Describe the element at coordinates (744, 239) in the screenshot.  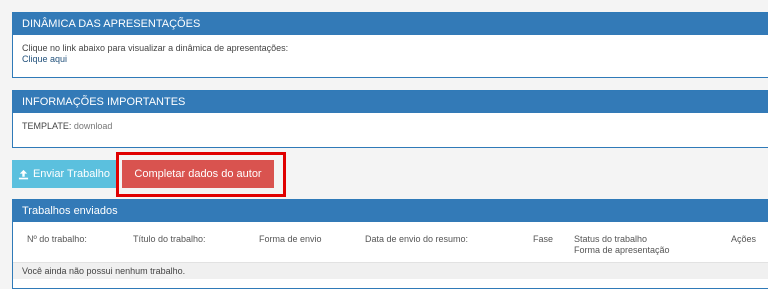
I see `column-acoes: Ações` at that location.